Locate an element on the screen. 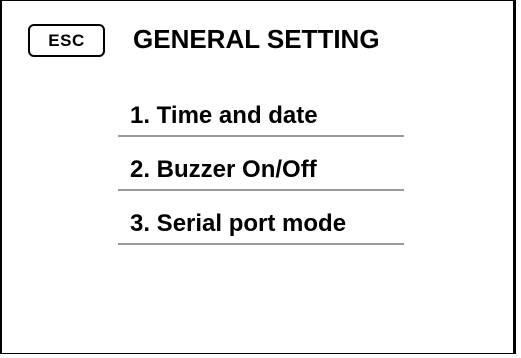 Image resolution: width=521 pixels, height=358 pixels. page-title: GENERAL SETTING is located at coordinates (256, 39).